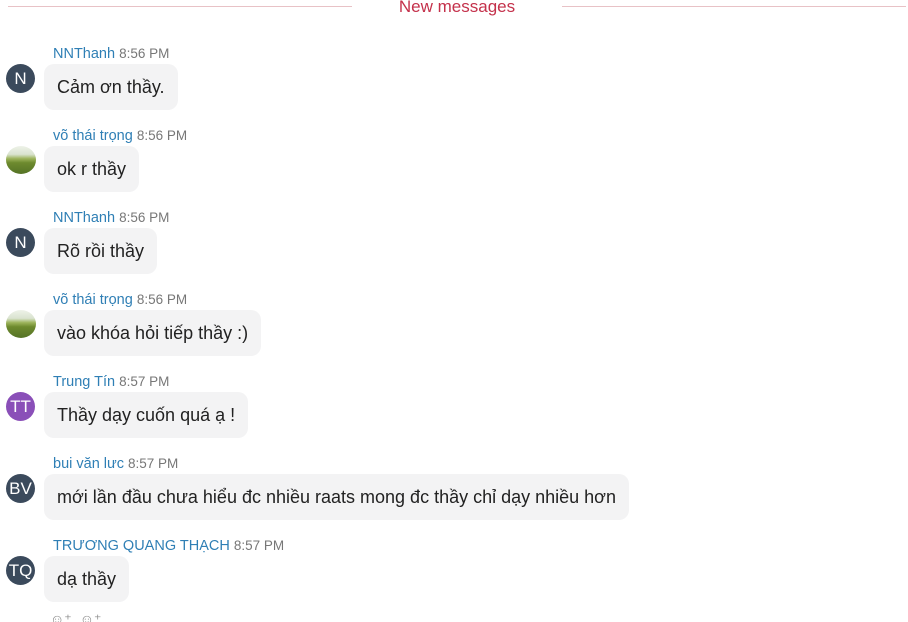 The width and height of the screenshot is (908, 622). I want to click on message-bubble: dạ thầy, so click(87, 579).